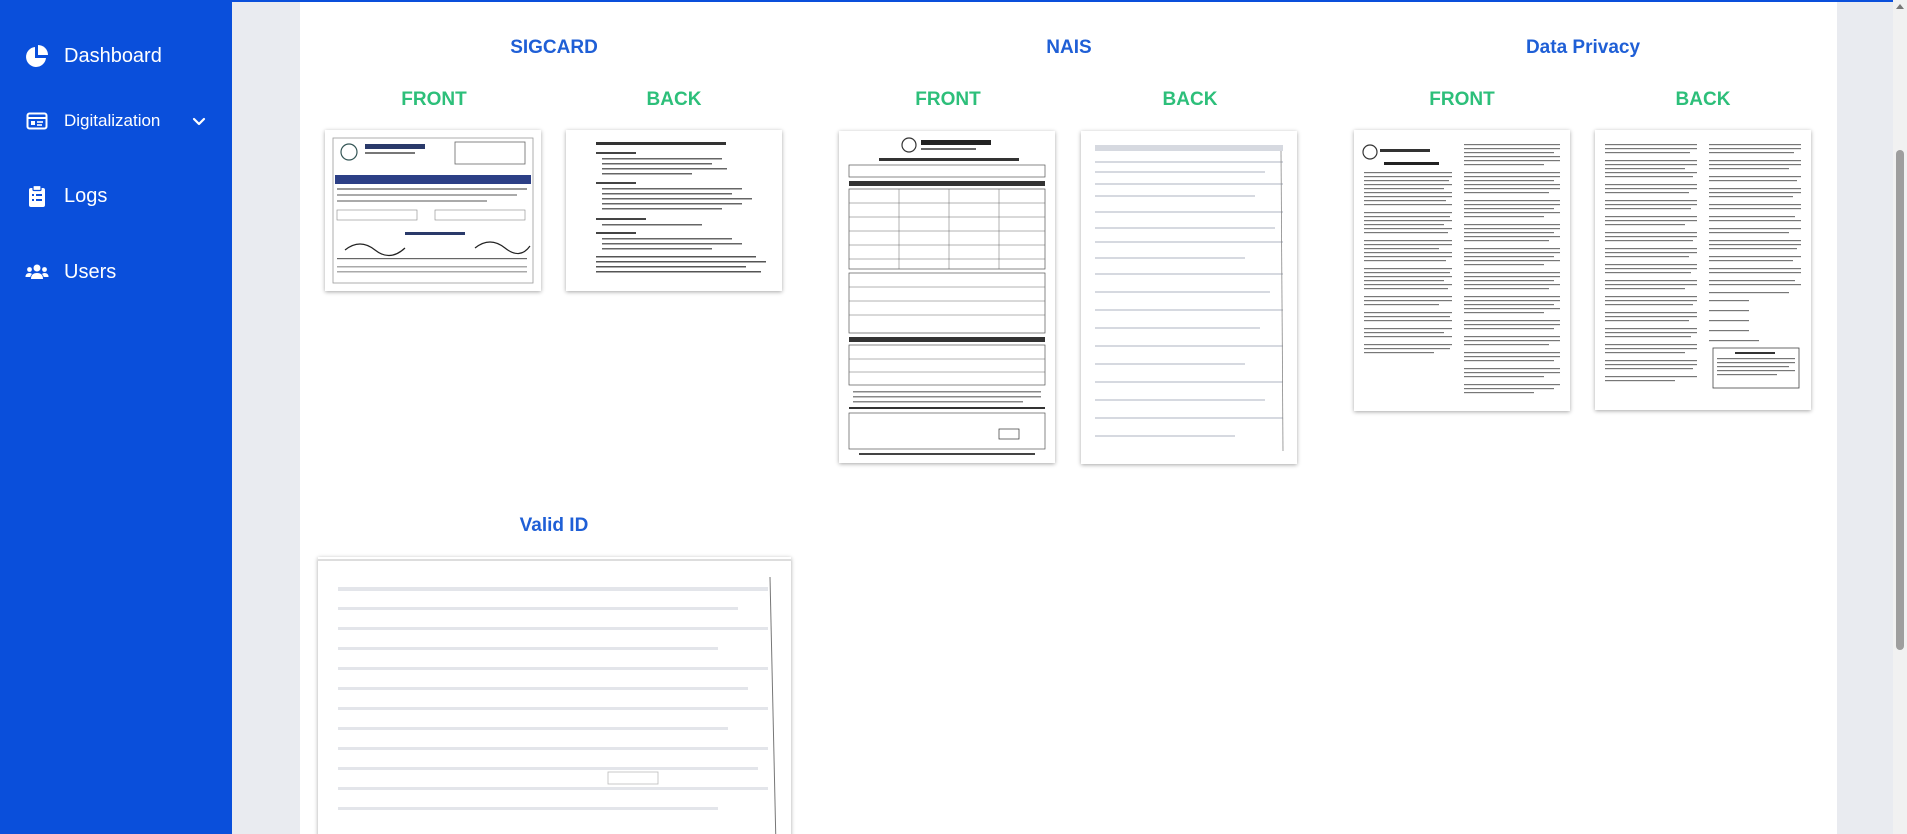 This screenshot has width=1907, height=834. Describe the element at coordinates (37, 196) in the screenshot. I see `clipboard-icon` at that location.